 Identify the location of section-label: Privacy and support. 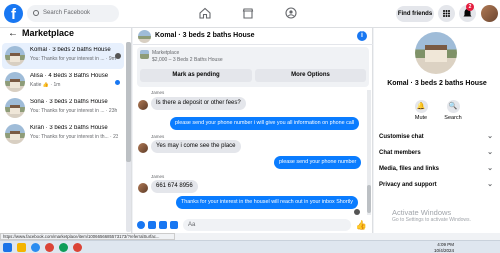
(408, 185).